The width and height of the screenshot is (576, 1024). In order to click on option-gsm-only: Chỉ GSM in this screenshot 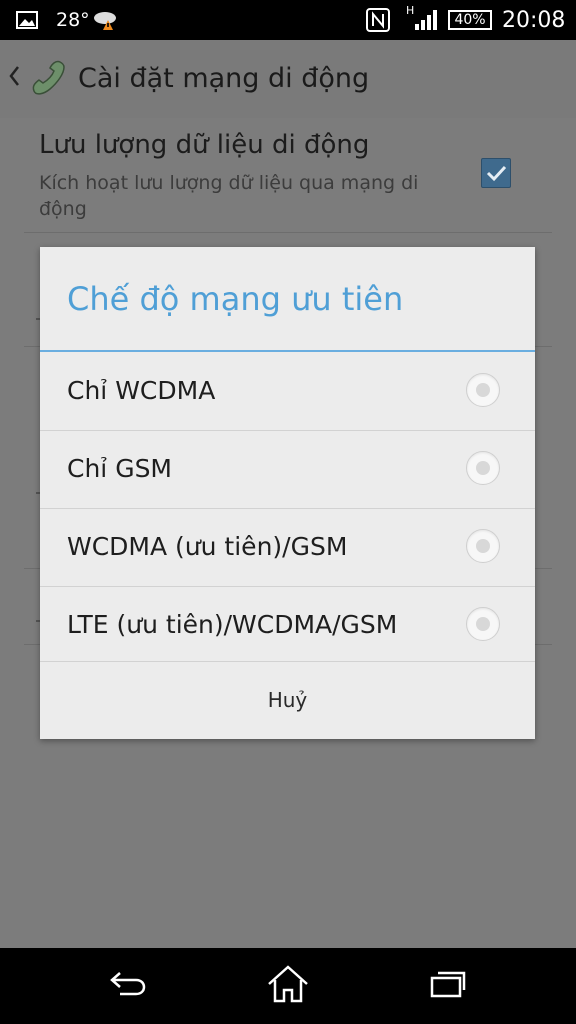, I will do `click(287, 469)`.